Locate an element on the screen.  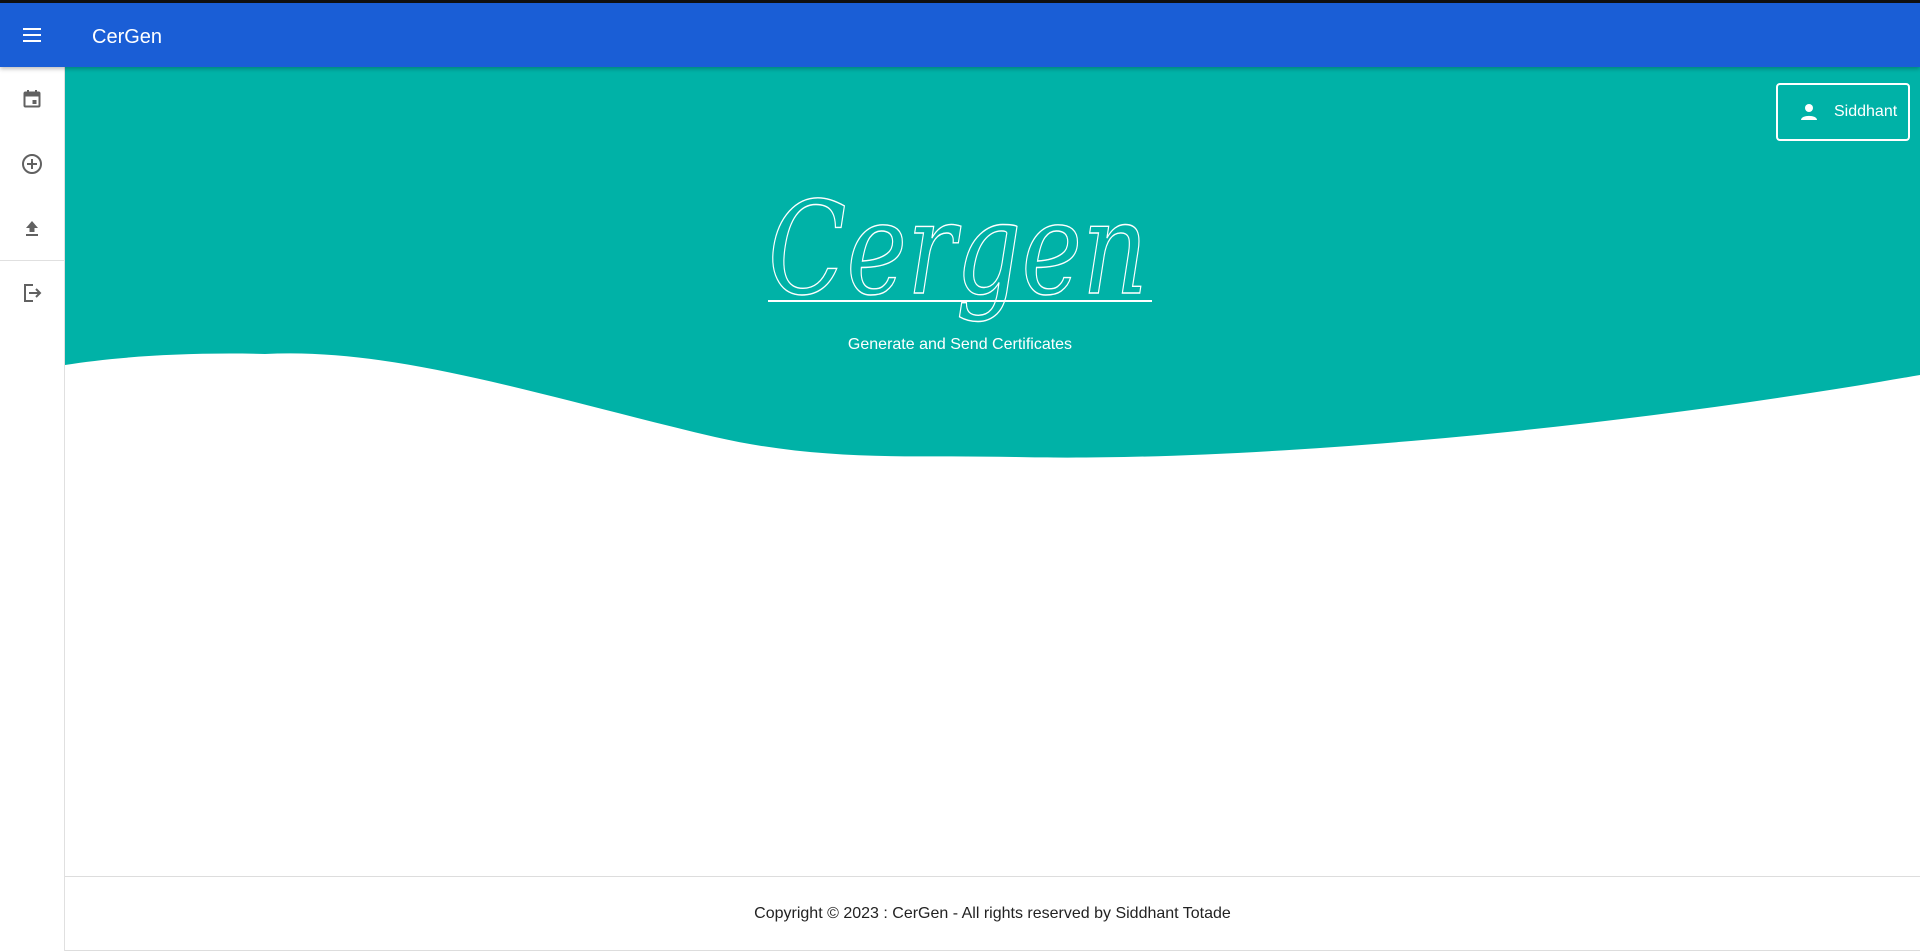
menu-button is located at coordinates (32, 35).